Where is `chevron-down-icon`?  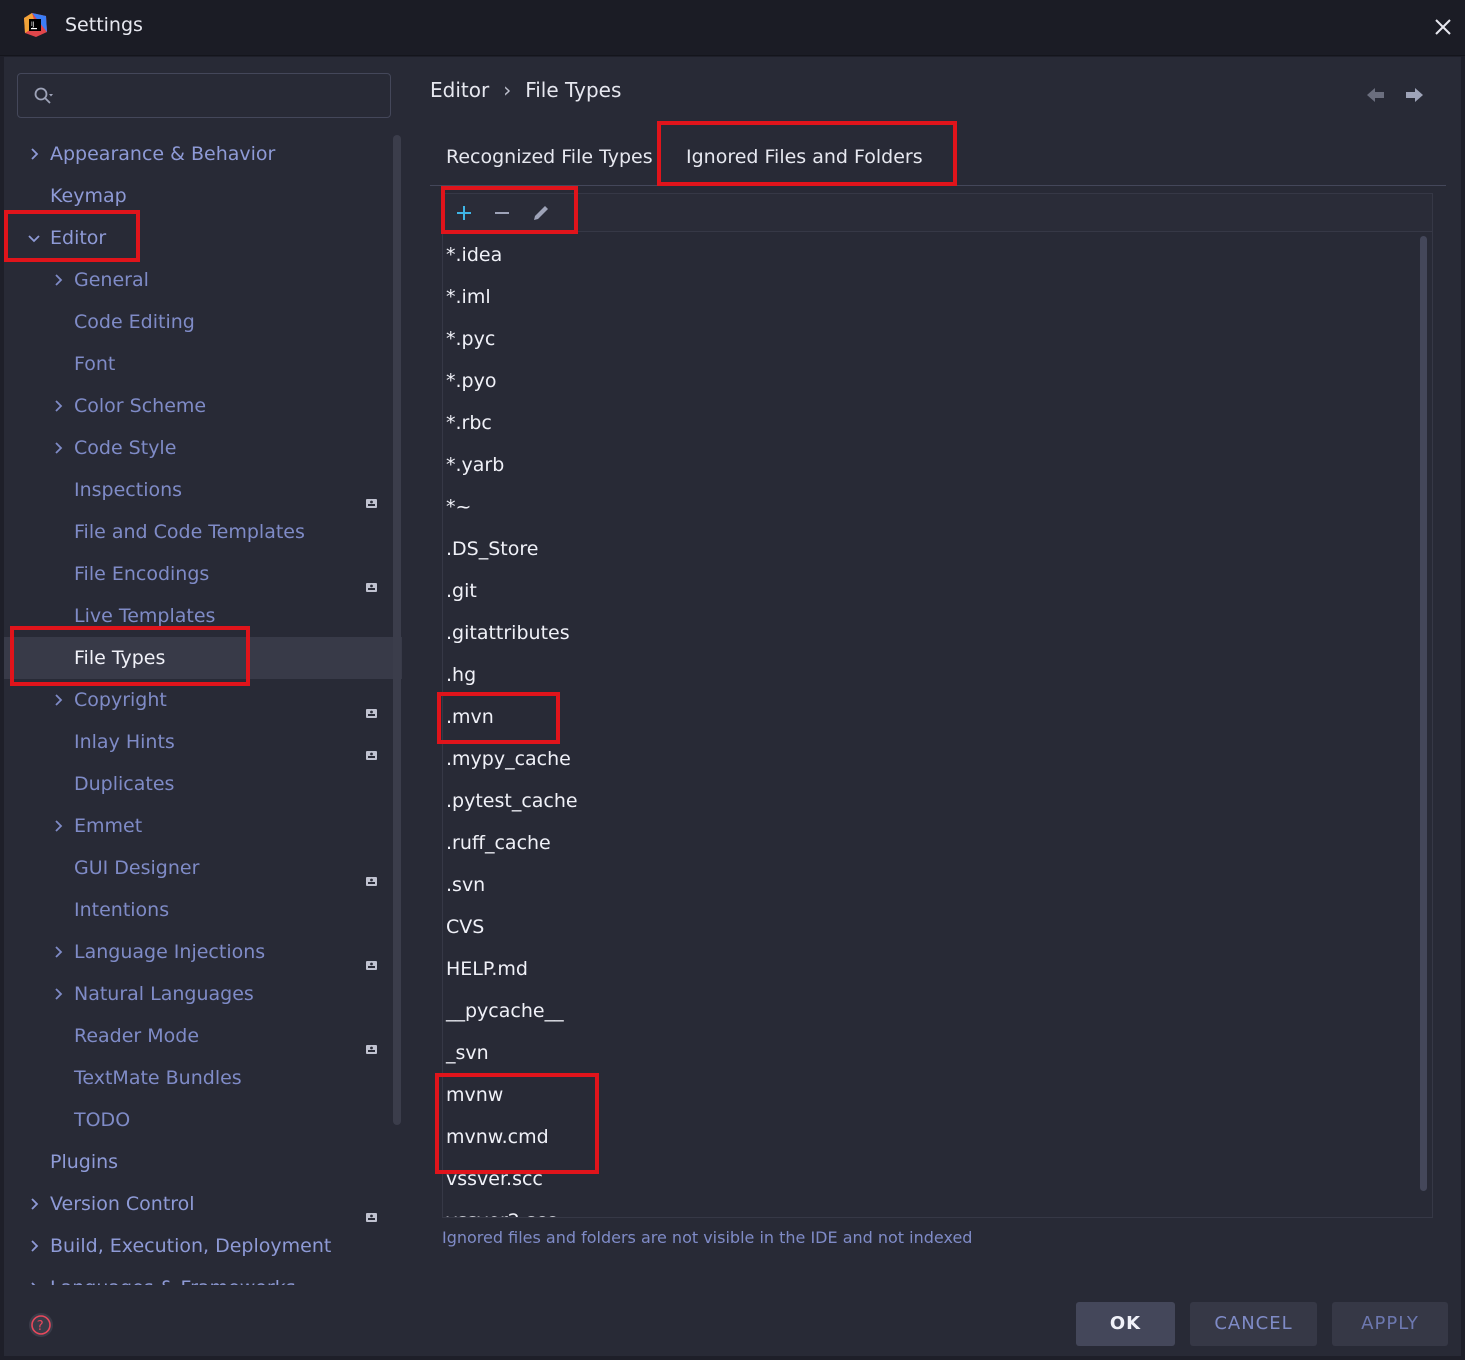 chevron-down-icon is located at coordinates (34, 238).